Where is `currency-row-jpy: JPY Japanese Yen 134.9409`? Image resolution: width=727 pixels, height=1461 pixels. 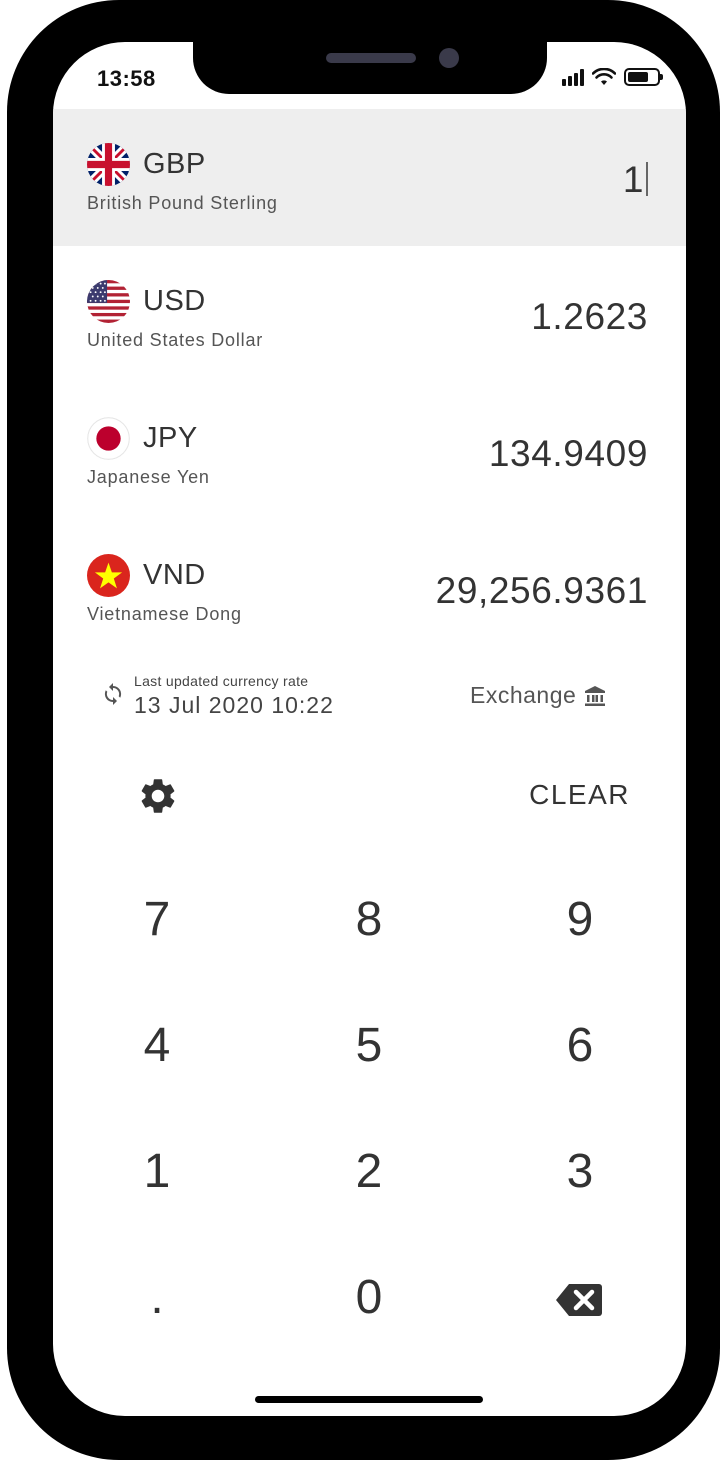
currency-row-jpy: JPY Japanese Yen 134.9409 is located at coordinates (369, 451).